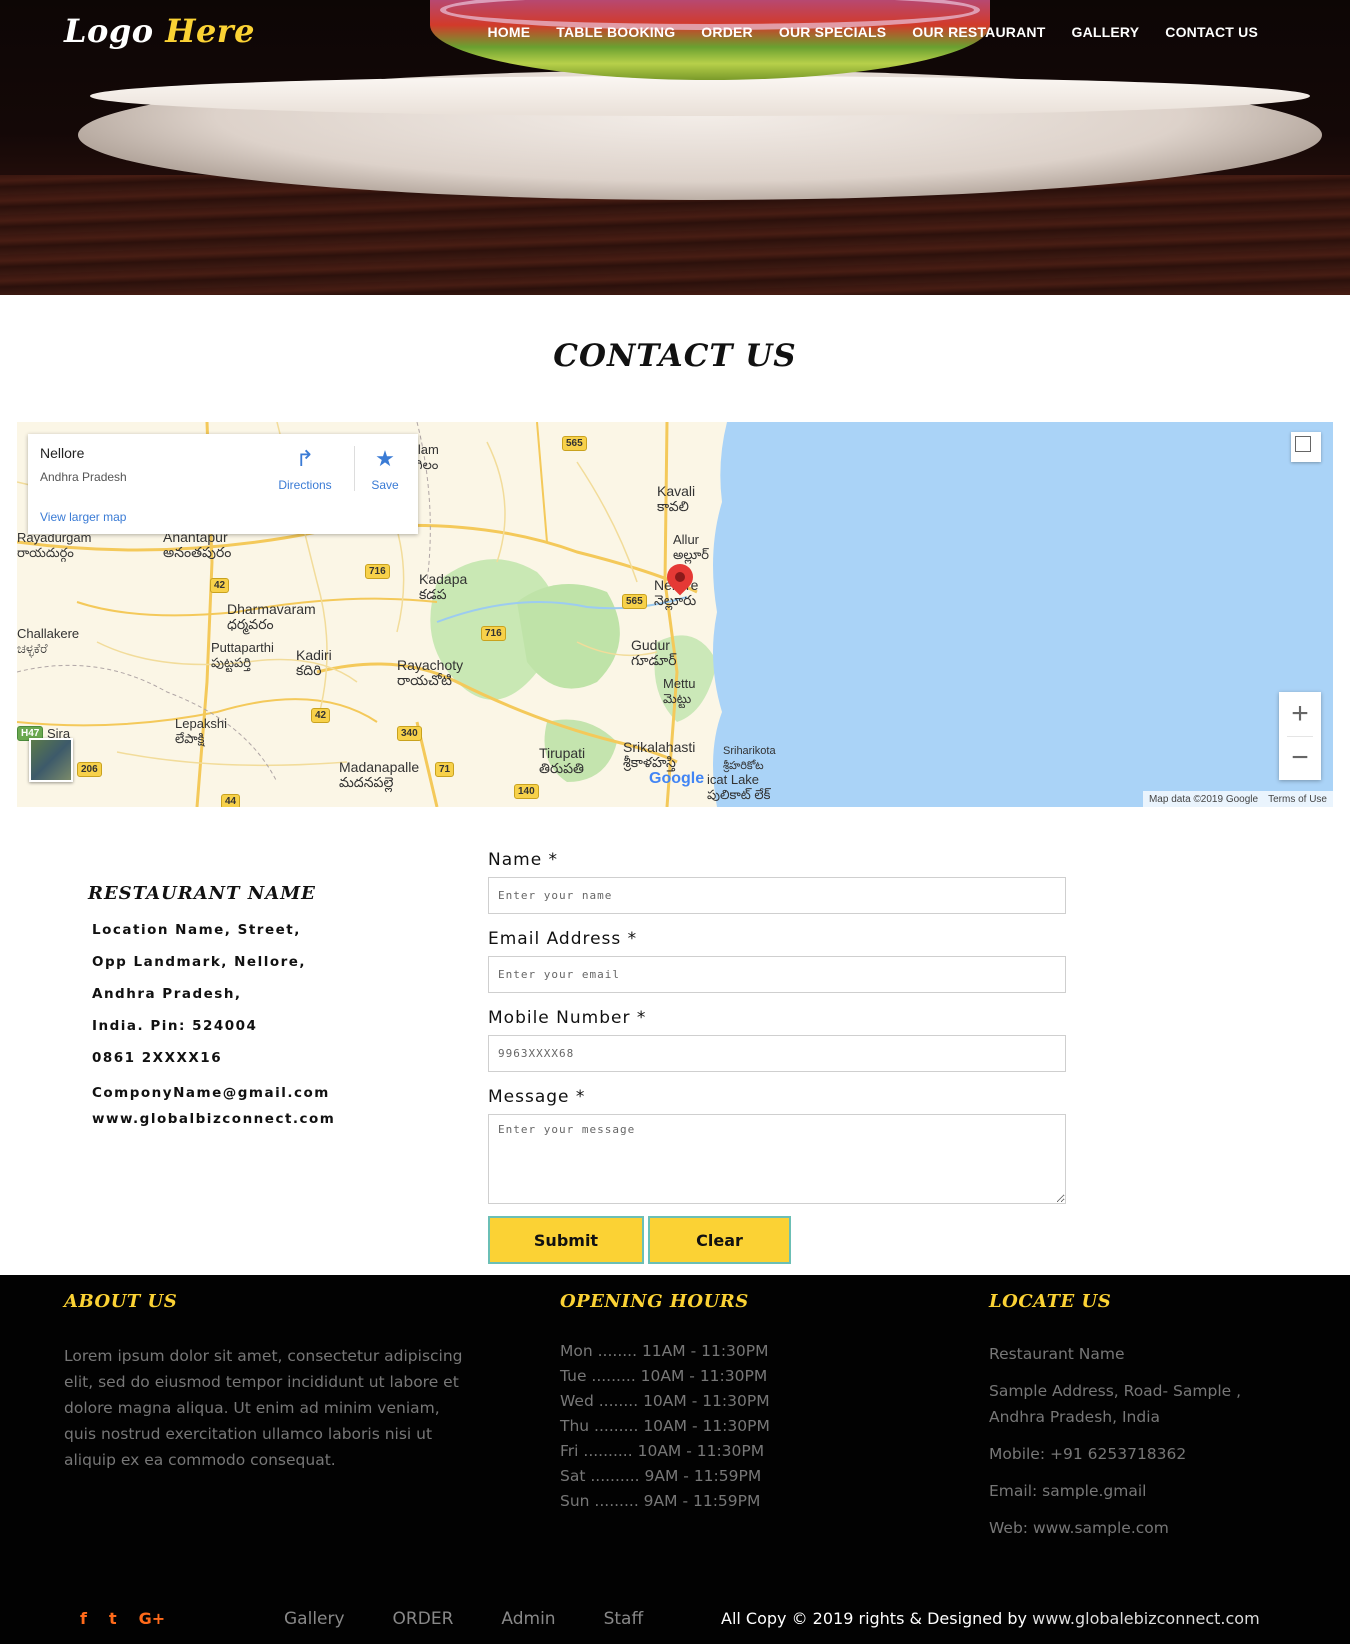 The height and width of the screenshot is (1644, 1350). I want to click on locate-name: Restaurant Name, so click(1057, 1354).